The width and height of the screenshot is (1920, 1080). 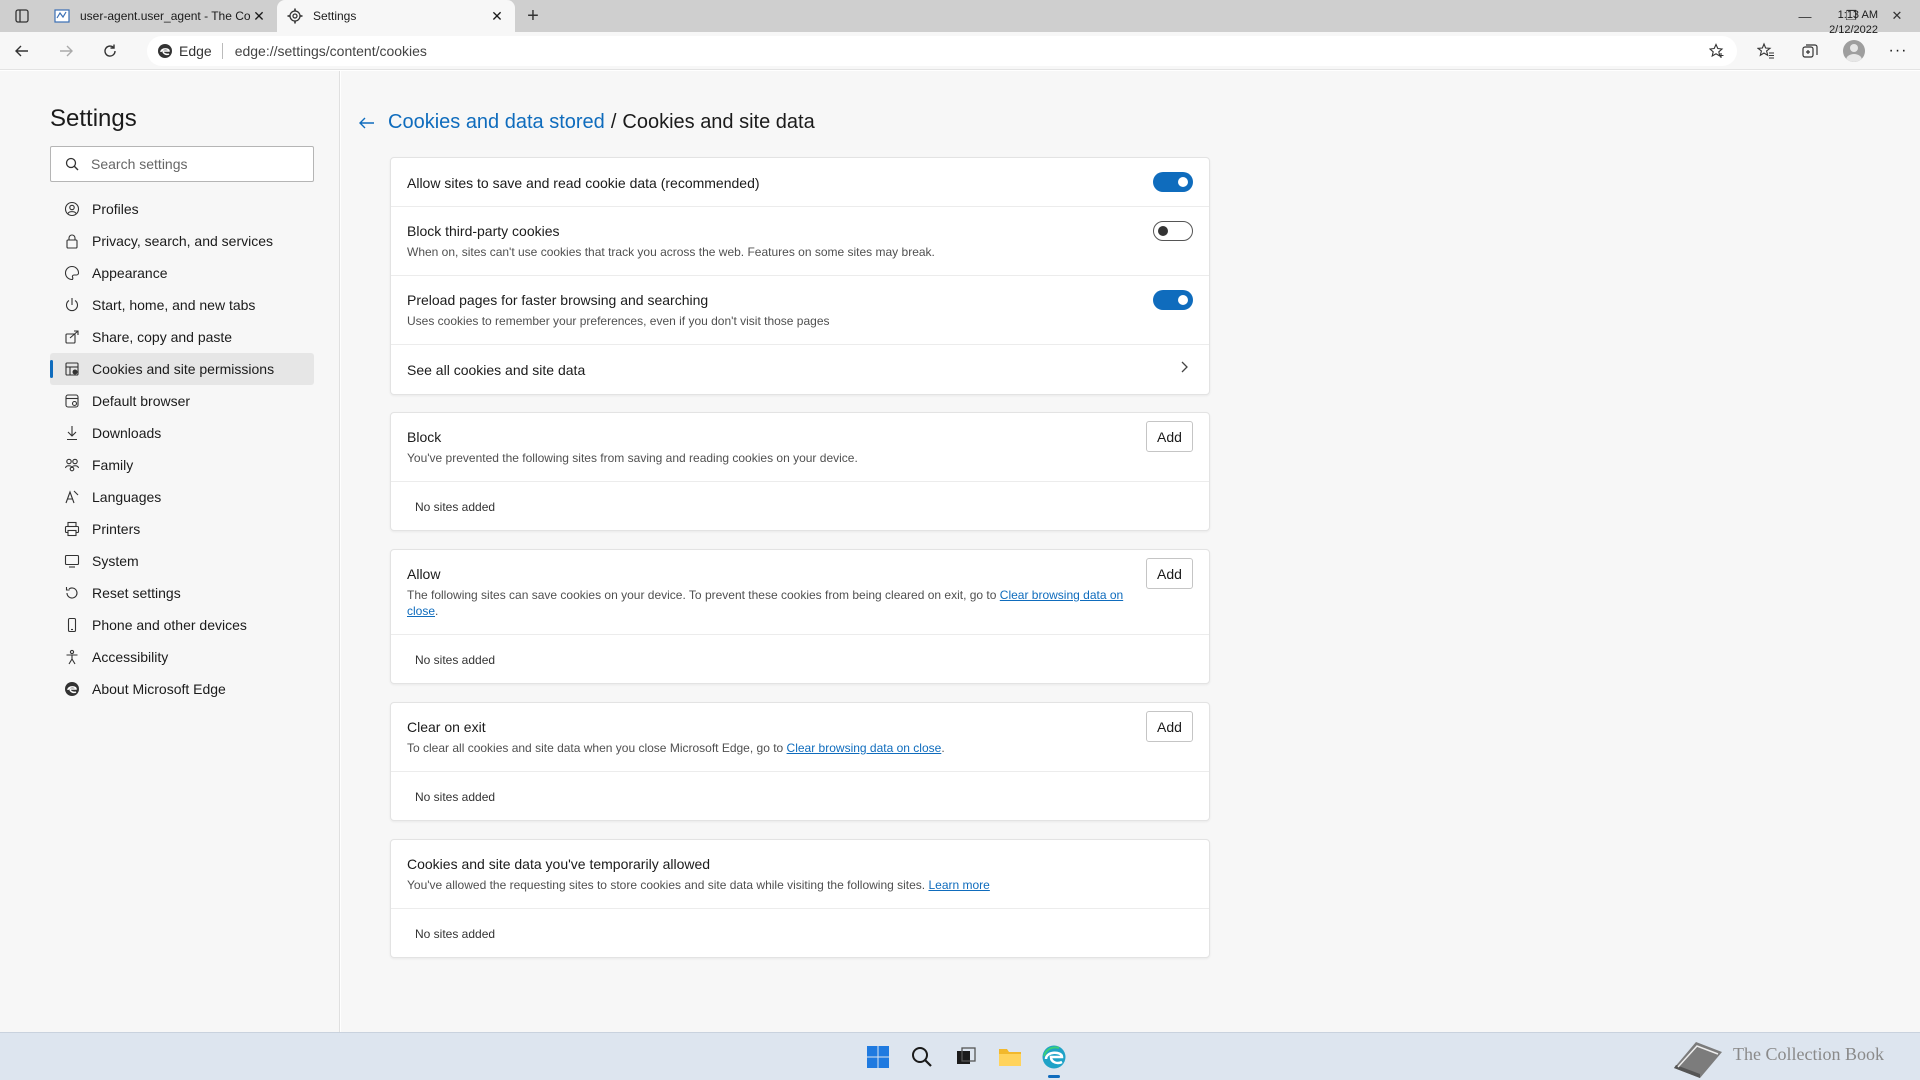 What do you see at coordinates (1898, 51) in the screenshot?
I see `more-menu-button: ···` at bounding box center [1898, 51].